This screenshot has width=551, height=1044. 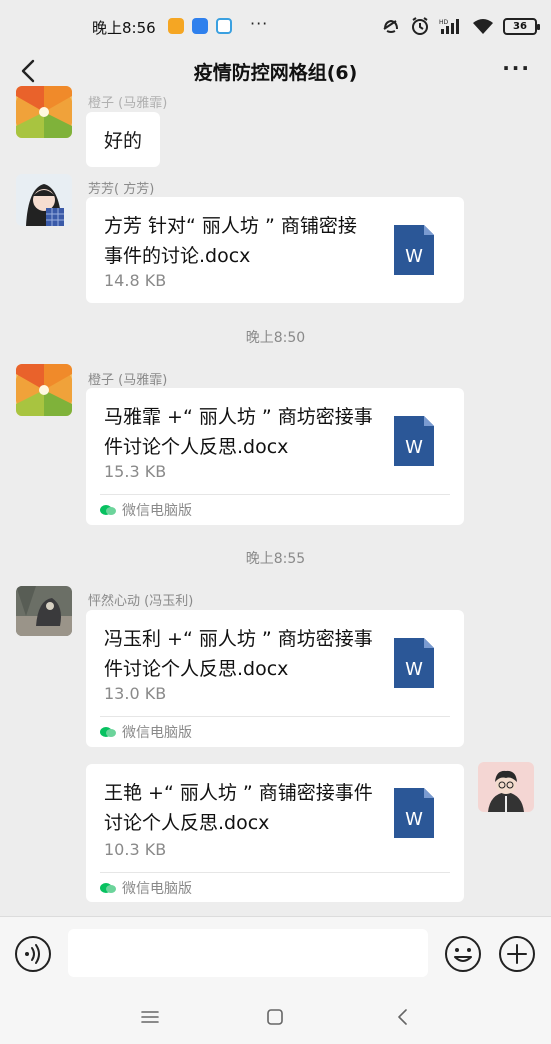 I want to click on home-icon, so click(x=275, y=1017).